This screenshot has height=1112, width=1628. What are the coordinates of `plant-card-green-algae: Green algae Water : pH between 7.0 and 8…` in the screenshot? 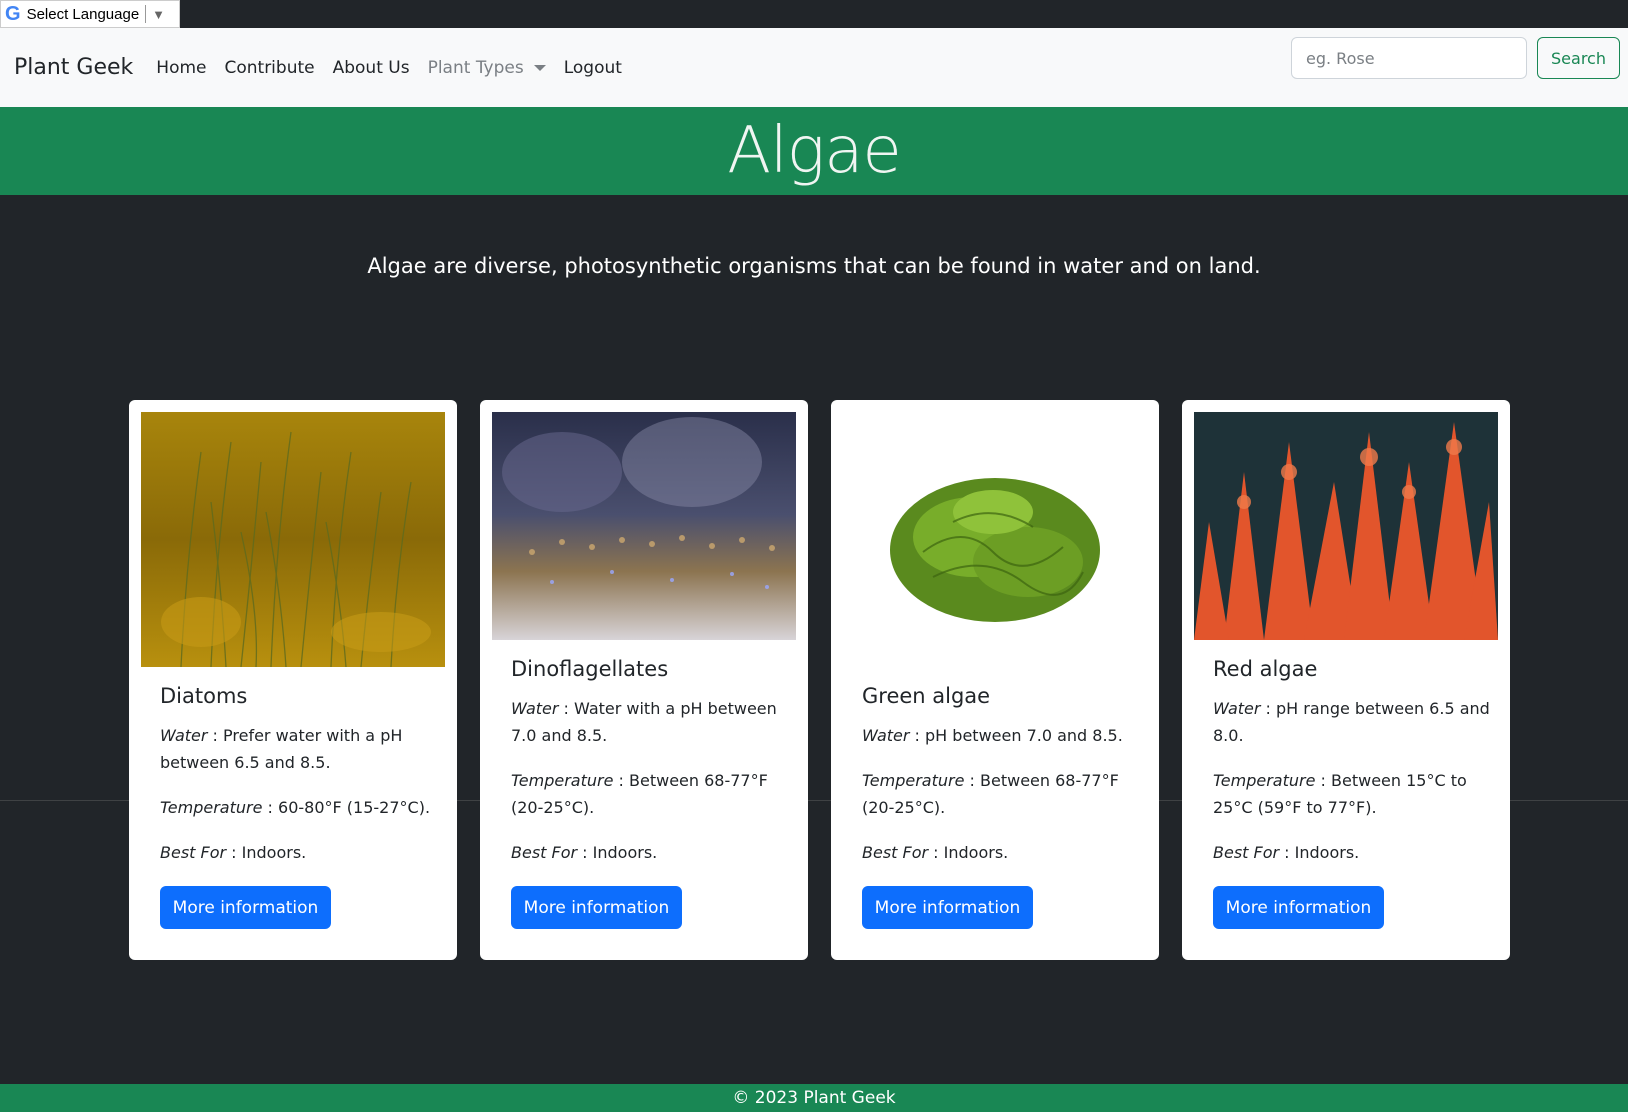 It's located at (995, 680).